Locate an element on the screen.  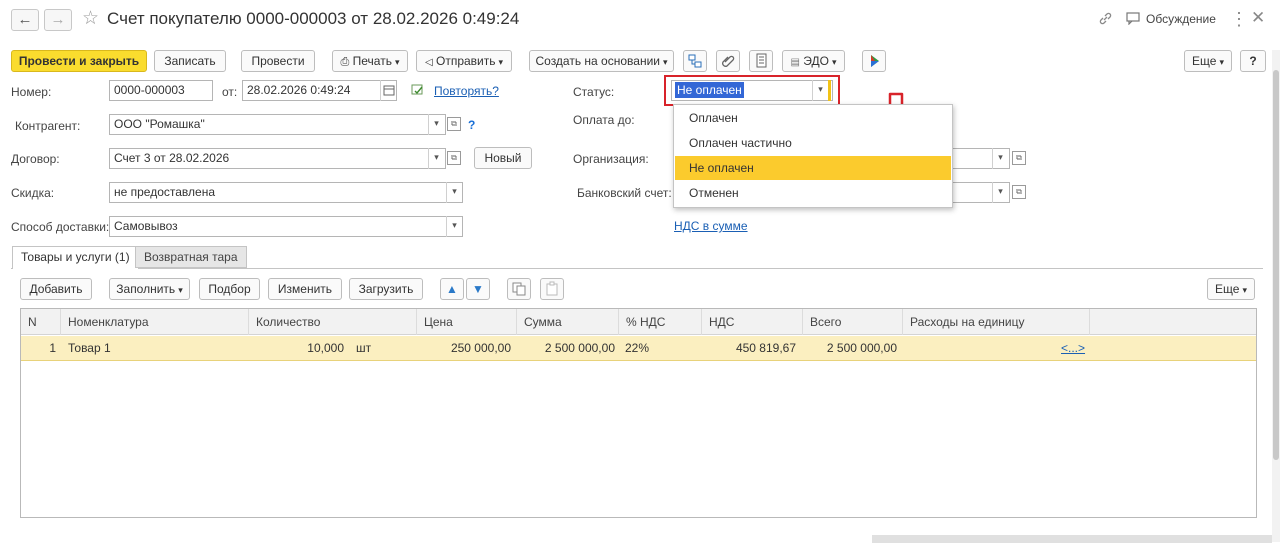
edo-button: ▤ ЭДО ▾ is located at coordinates (813, 61).